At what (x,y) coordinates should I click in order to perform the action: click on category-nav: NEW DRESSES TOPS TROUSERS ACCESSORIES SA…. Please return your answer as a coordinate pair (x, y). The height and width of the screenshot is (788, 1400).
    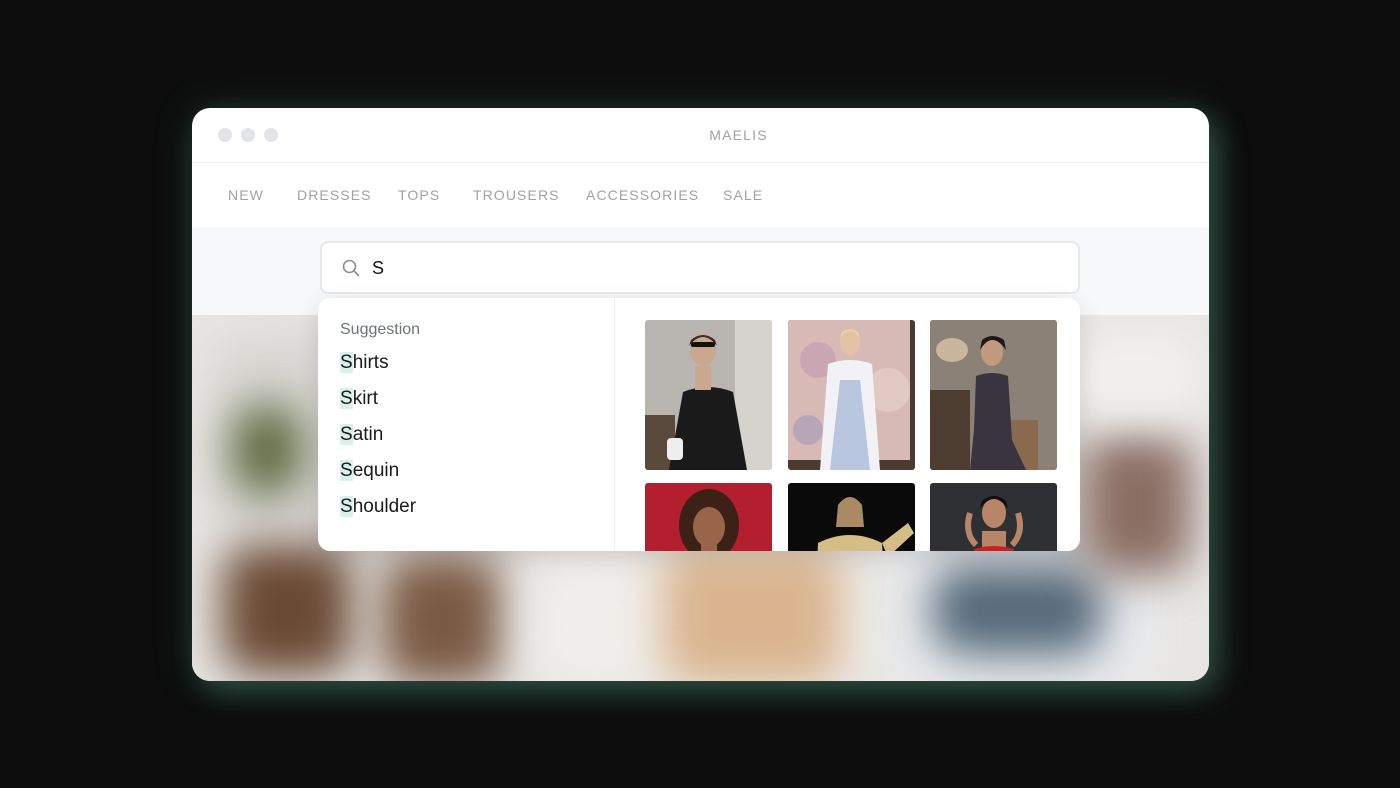
    Looking at the image, I should click on (700, 195).